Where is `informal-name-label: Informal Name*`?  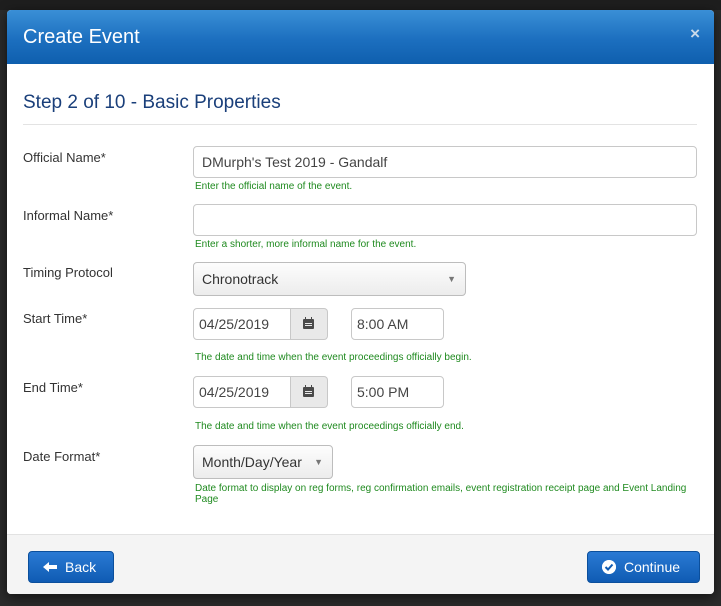
informal-name-label: Informal Name* is located at coordinates (68, 215).